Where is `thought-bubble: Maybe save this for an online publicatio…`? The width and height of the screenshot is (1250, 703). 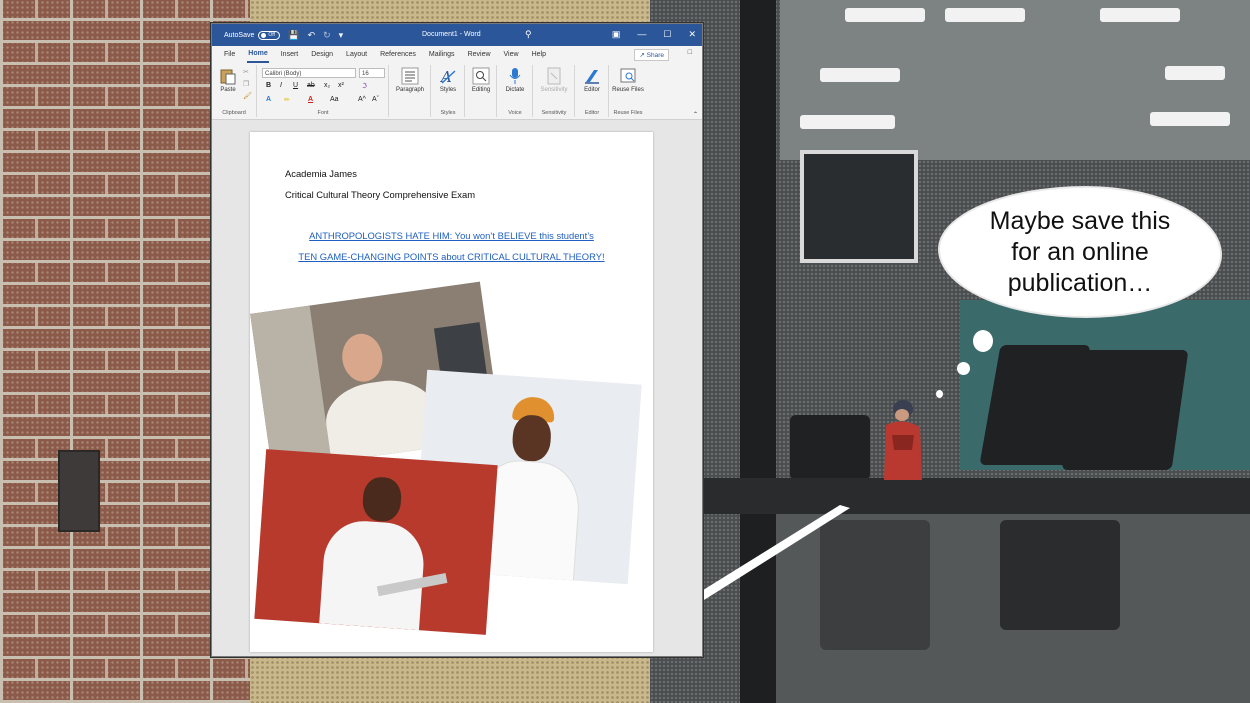 thought-bubble: Maybe save this for an online publicatio… is located at coordinates (1080, 252).